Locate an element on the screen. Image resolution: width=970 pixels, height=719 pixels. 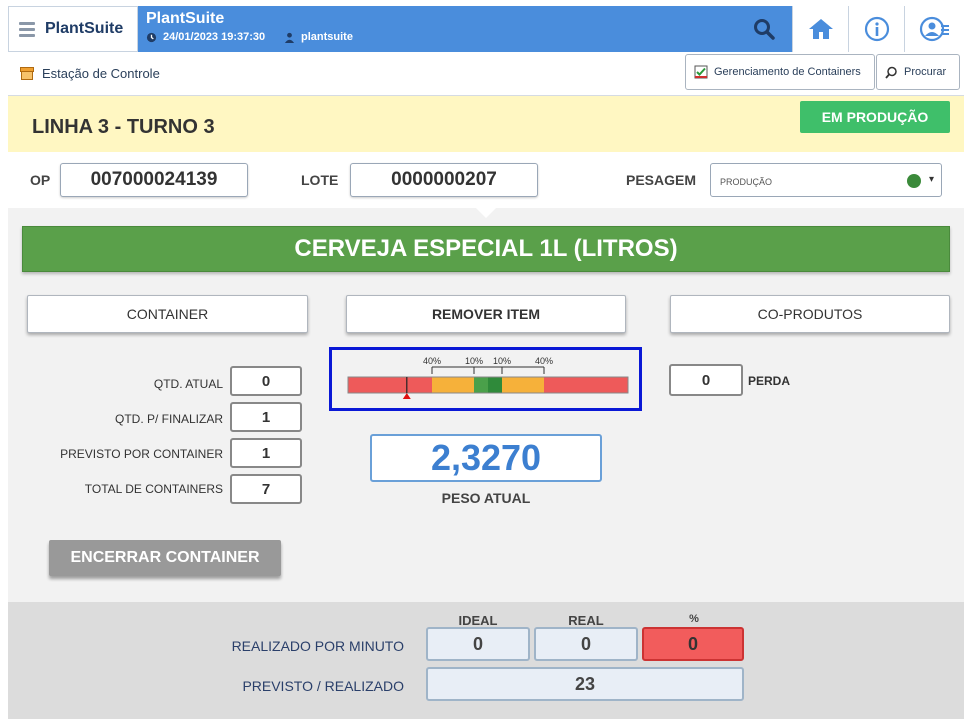
checklist-icon is located at coordinates (701, 72).